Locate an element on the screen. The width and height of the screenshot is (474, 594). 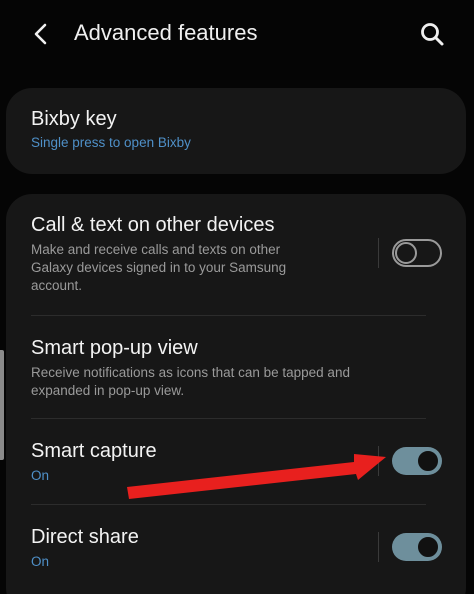
scroll-indicator is located at coordinates (2, 405).